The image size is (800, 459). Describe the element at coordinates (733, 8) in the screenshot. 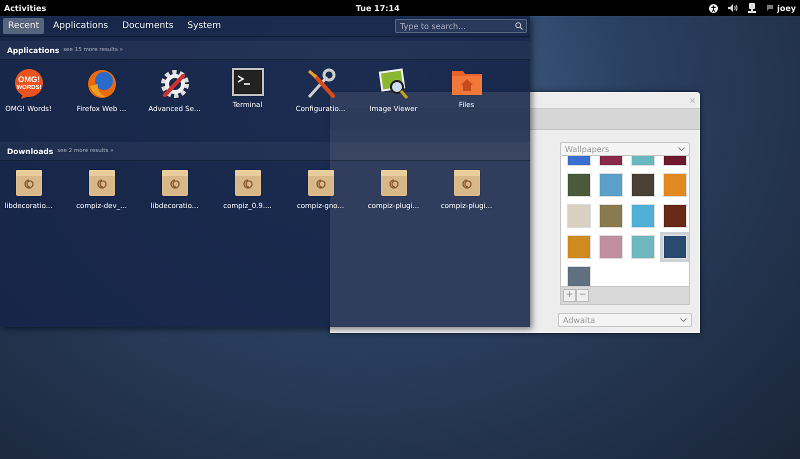

I see `volume-icon` at that location.